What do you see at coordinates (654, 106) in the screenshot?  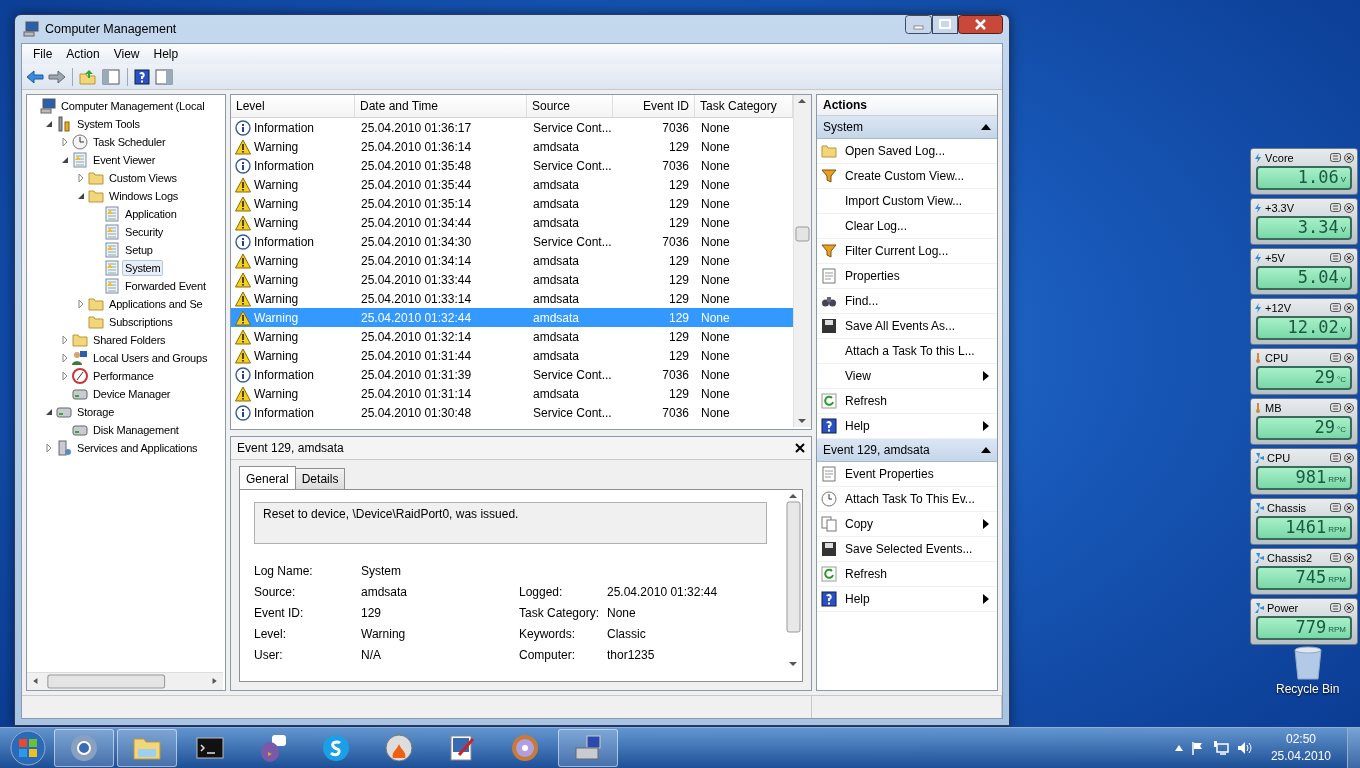 I see `column-header: Event ID` at bounding box center [654, 106].